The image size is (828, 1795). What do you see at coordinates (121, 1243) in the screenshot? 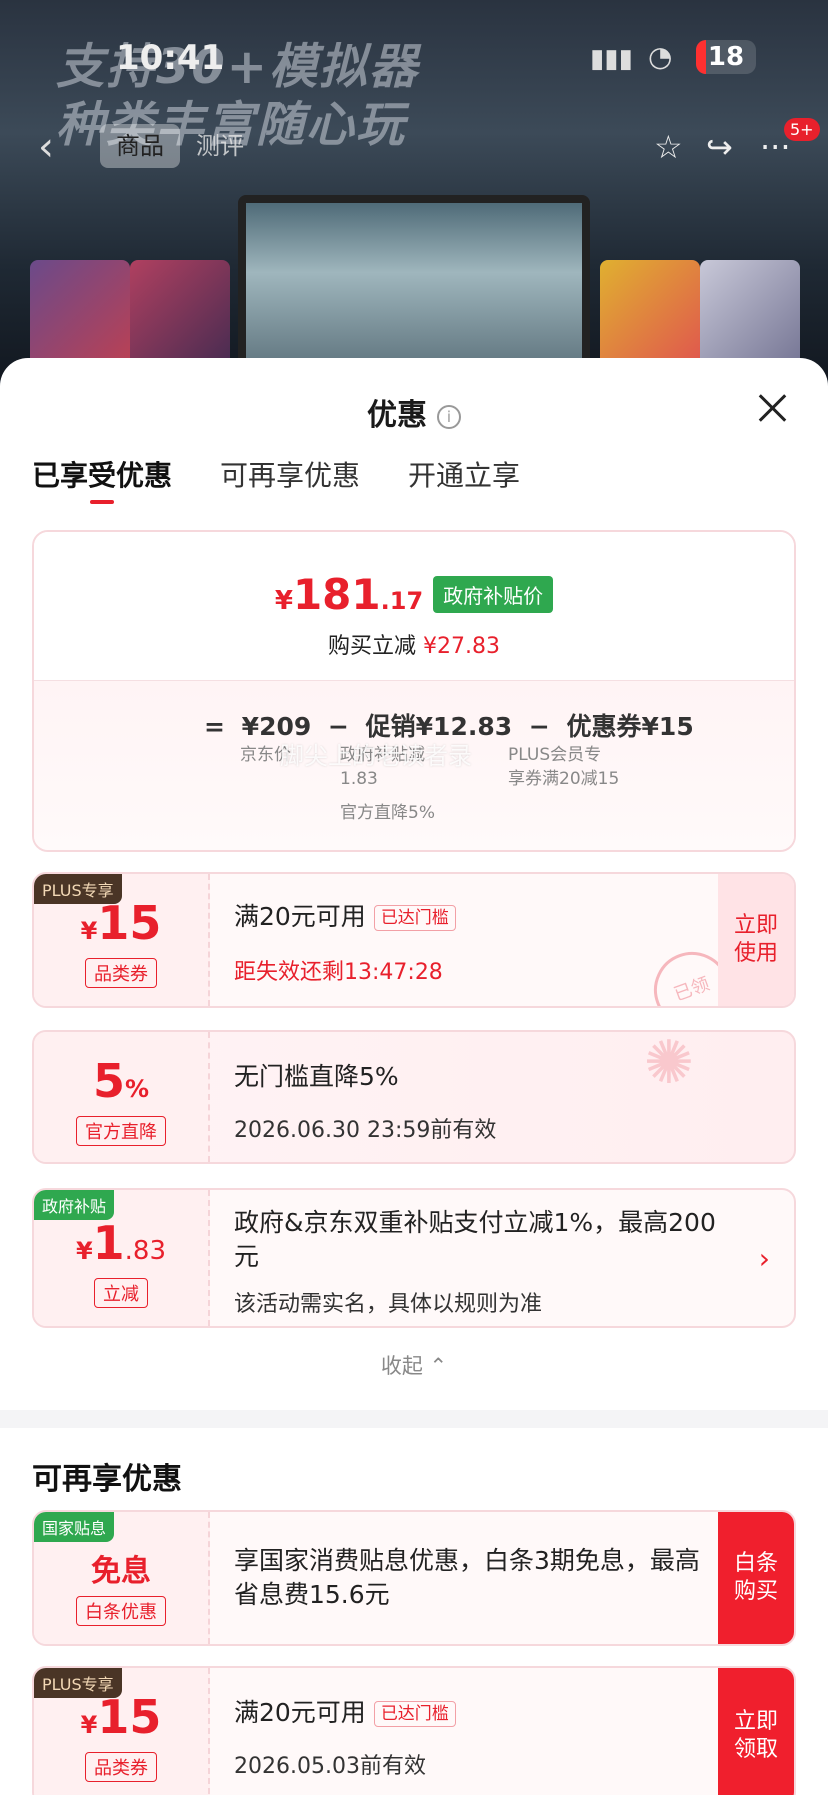
I see `subsidy-value: ¥1.83` at bounding box center [121, 1243].